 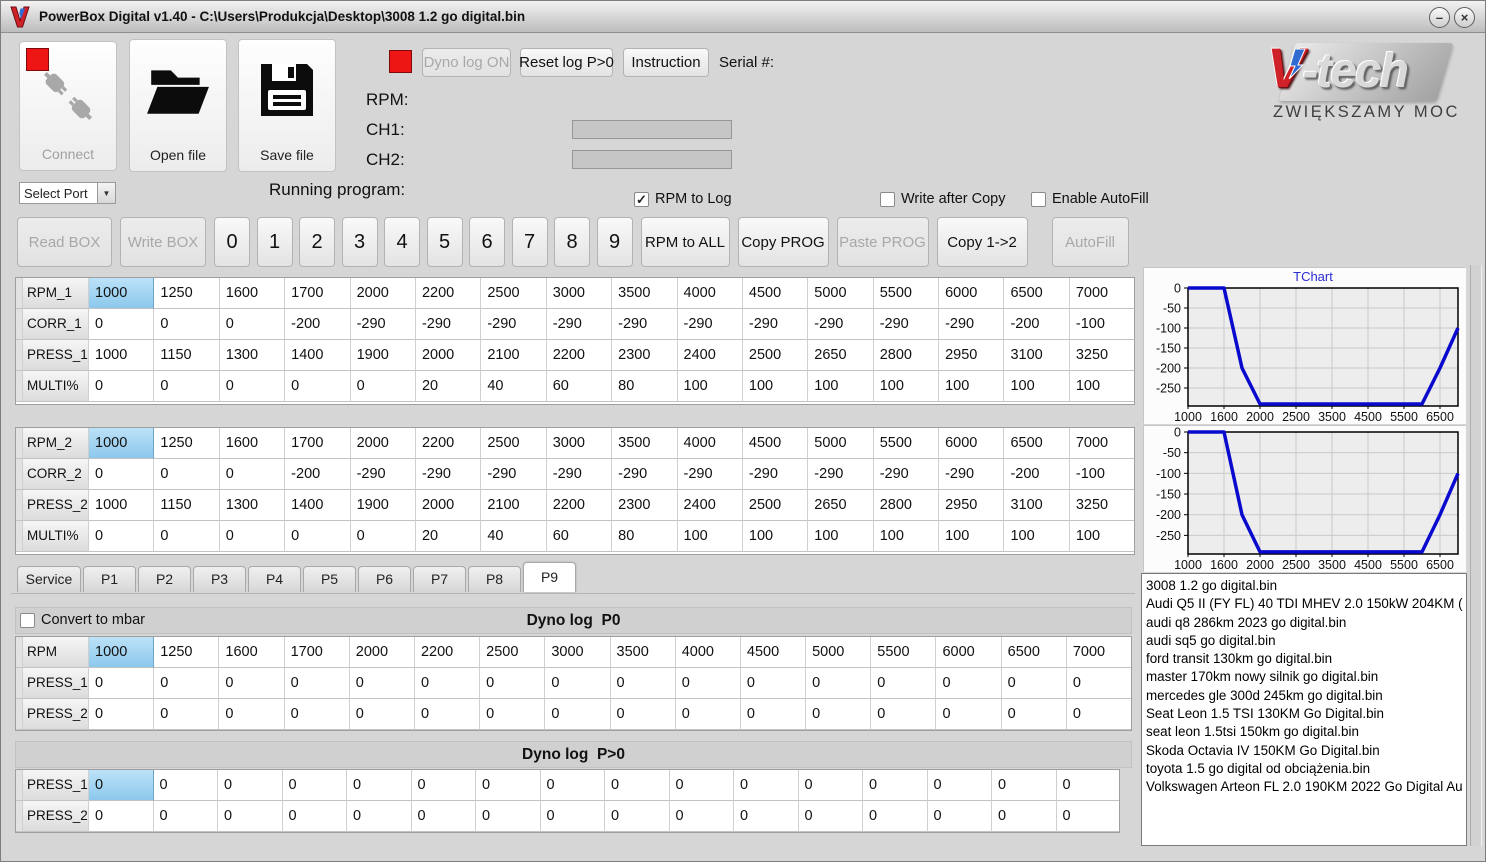 What do you see at coordinates (163, 242) in the screenshot?
I see `write-box-button: Write BOX` at bounding box center [163, 242].